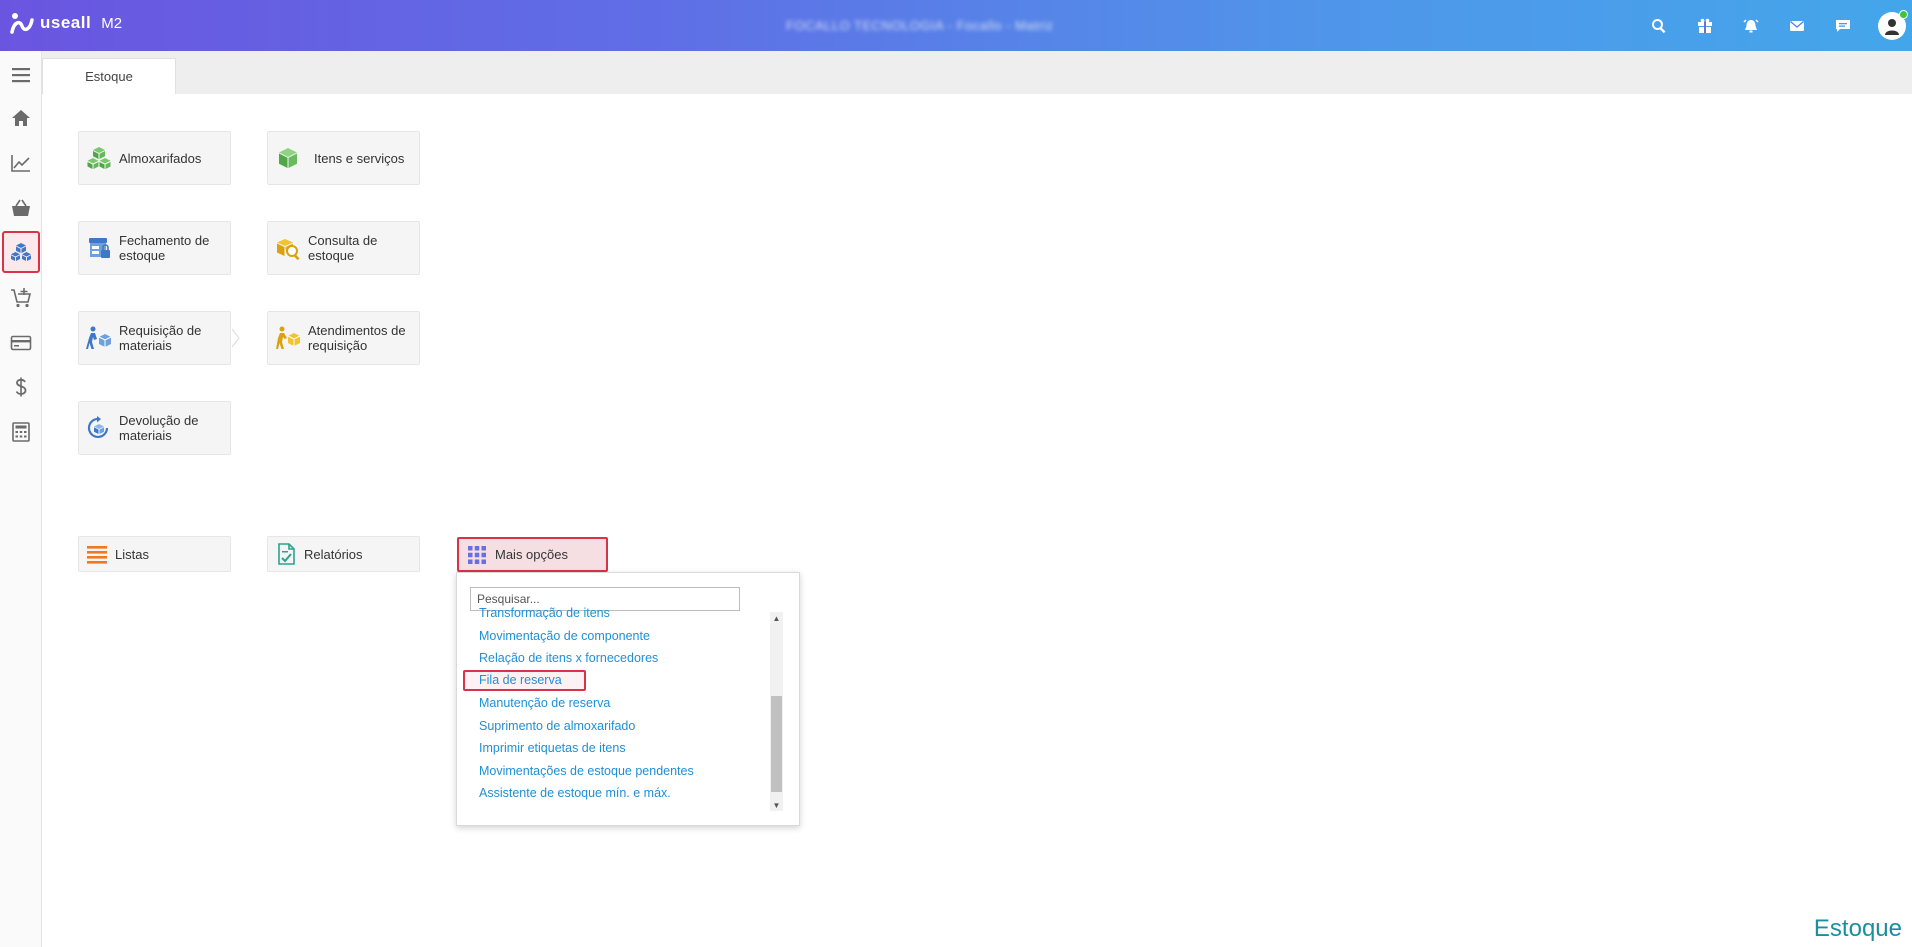  I want to click on brand-name: useall, so click(66, 22).